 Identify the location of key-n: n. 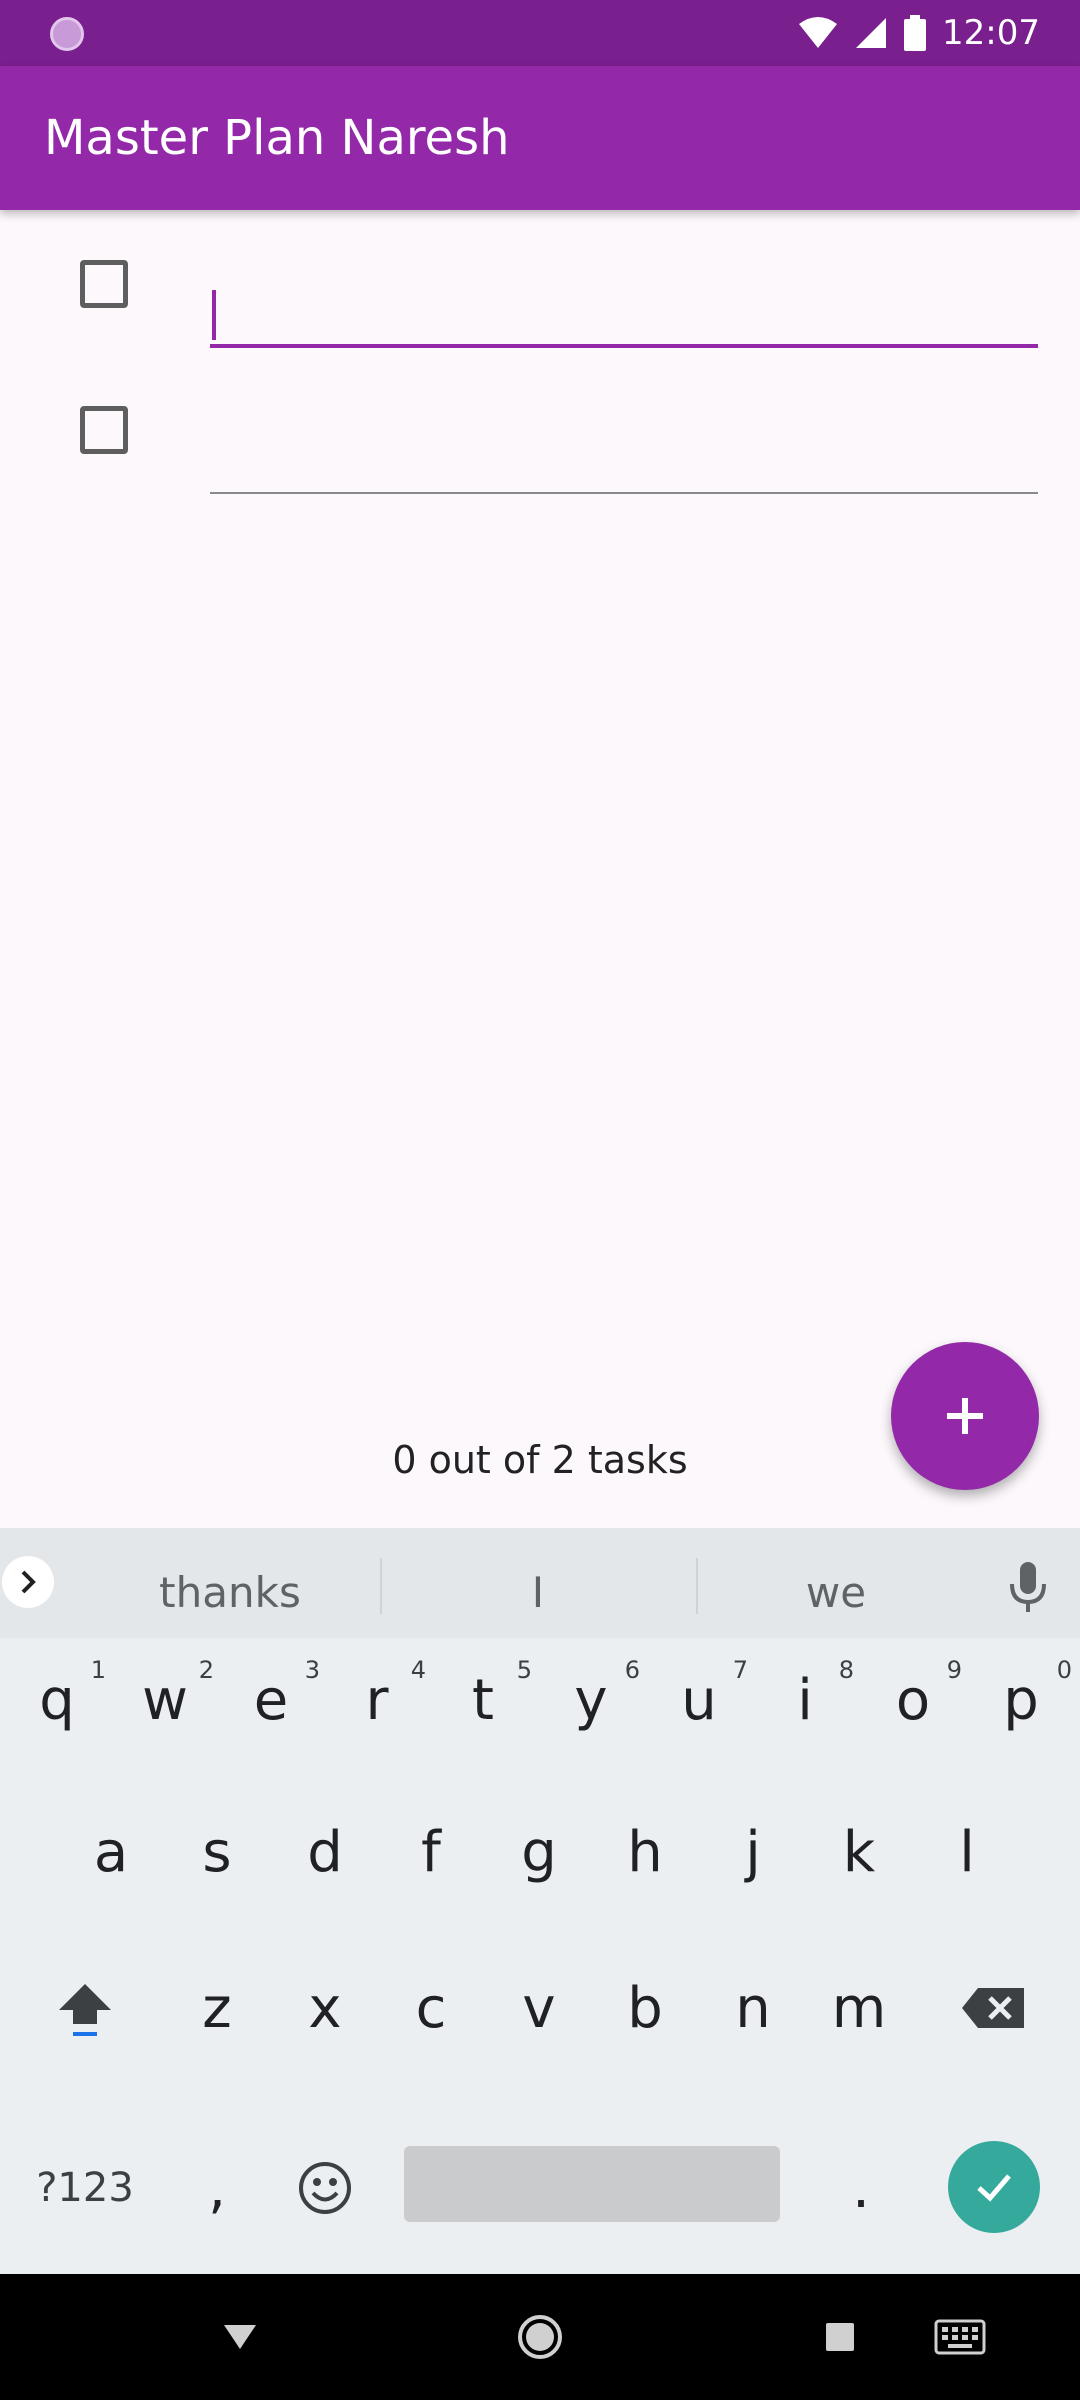
(753, 2008).